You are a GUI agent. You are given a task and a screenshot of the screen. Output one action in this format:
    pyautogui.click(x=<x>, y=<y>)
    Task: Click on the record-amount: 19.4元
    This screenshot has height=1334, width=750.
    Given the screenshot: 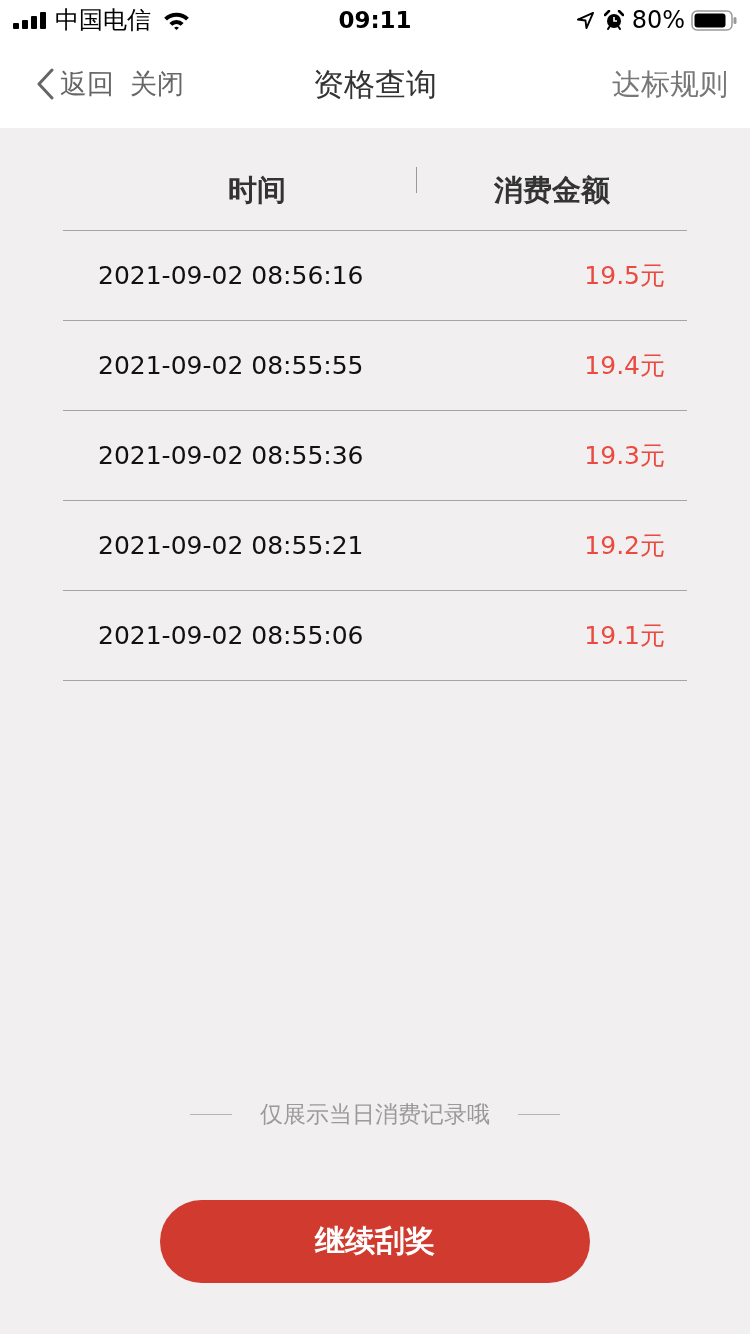 What is the action you would take?
    pyautogui.click(x=624, y=365)
    